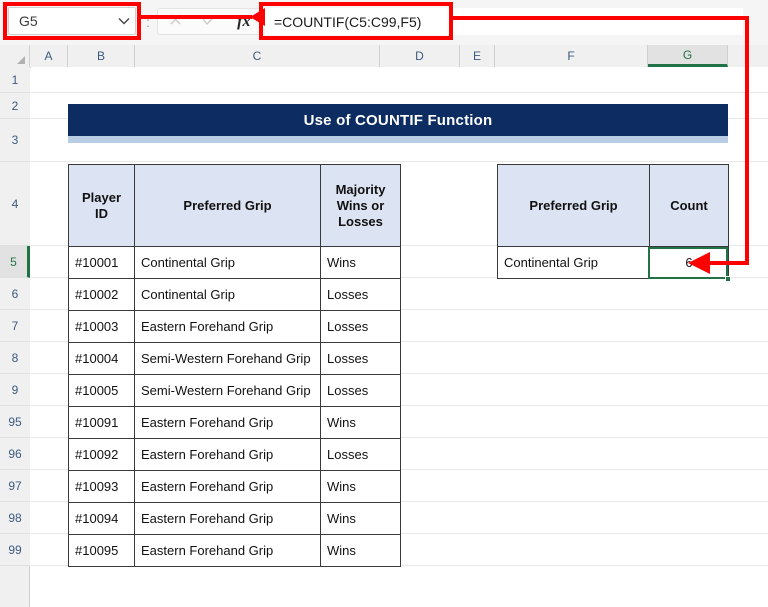 Image resolution: width=768 pixels, height=607 pixels. What do you see at coordinates (15, 106) in the screenshot?
I see `row-header-2: 2` at bounding box center [15, 106].